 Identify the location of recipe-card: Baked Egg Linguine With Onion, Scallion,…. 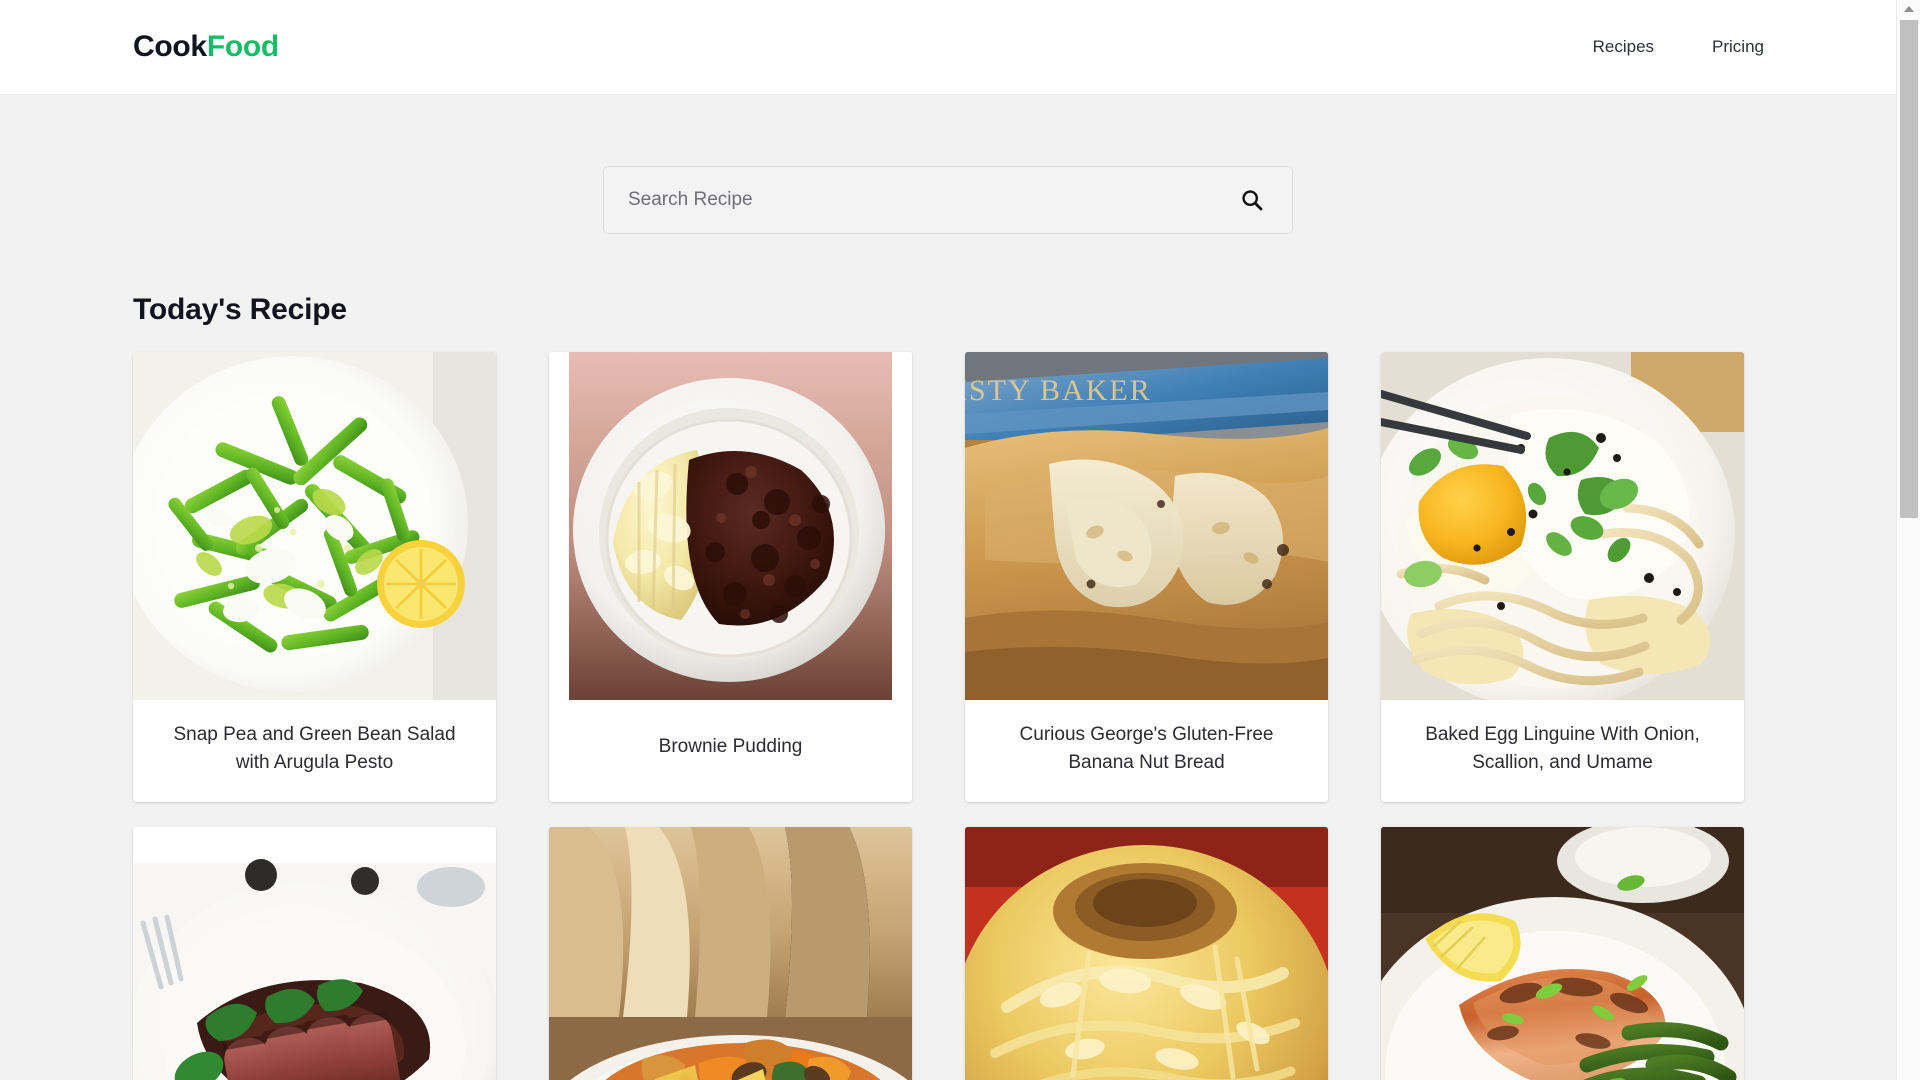
(1562, 577).